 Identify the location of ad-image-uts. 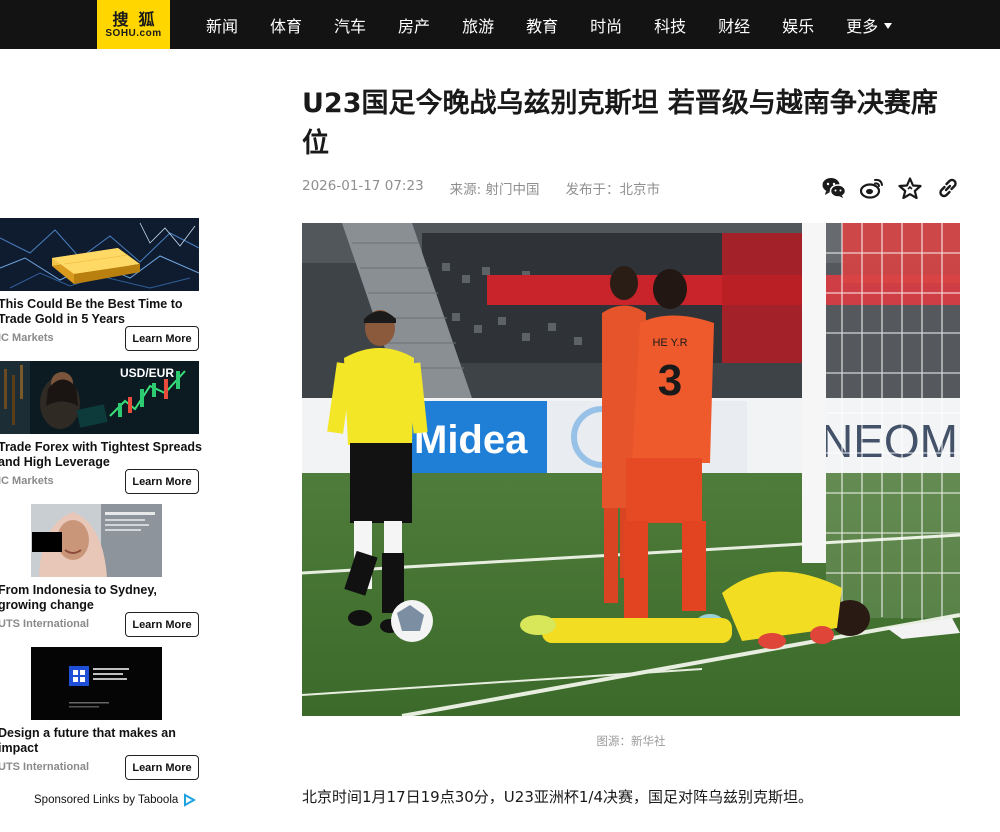
(96, 683).